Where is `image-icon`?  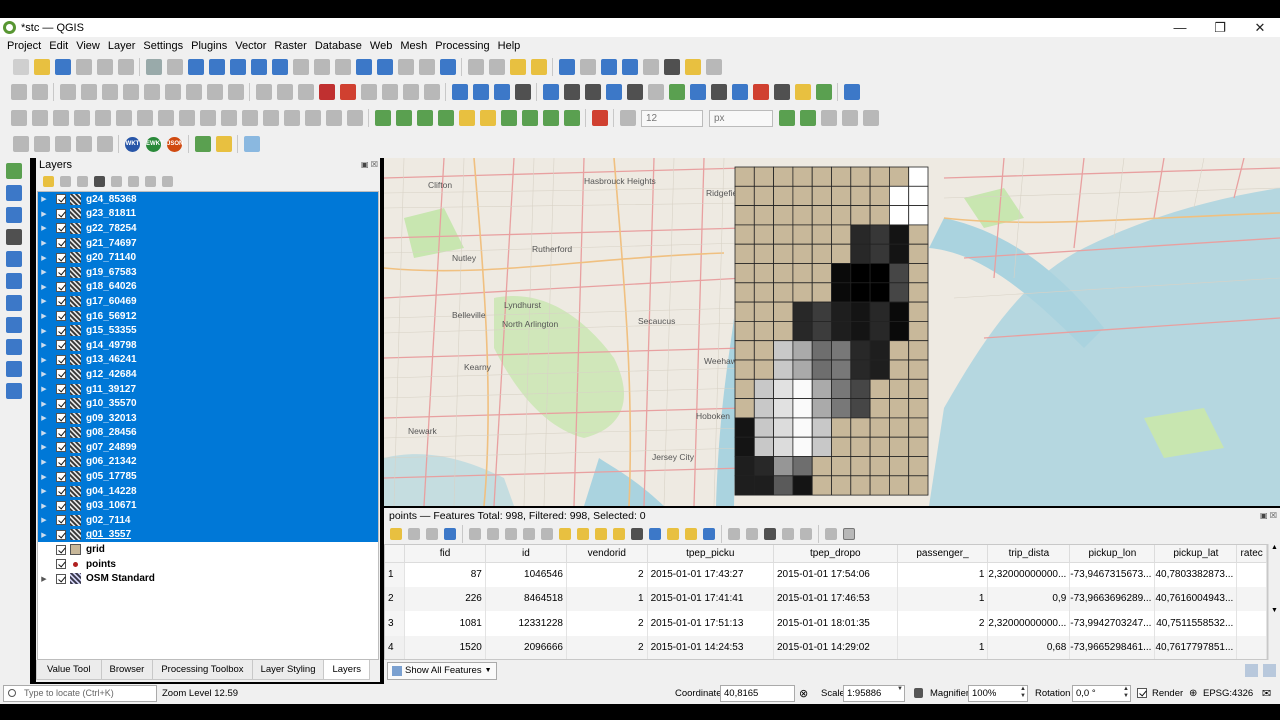
image-icon is located at coordinates (655, 92).